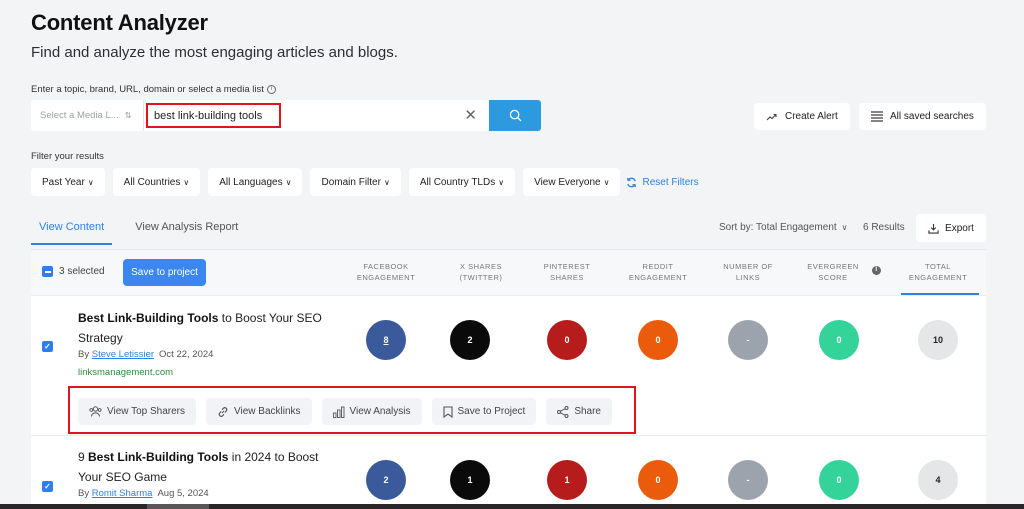 The image size is (1024, 509). I want to click on column-header-line: REDDIT, so click(658, 266).